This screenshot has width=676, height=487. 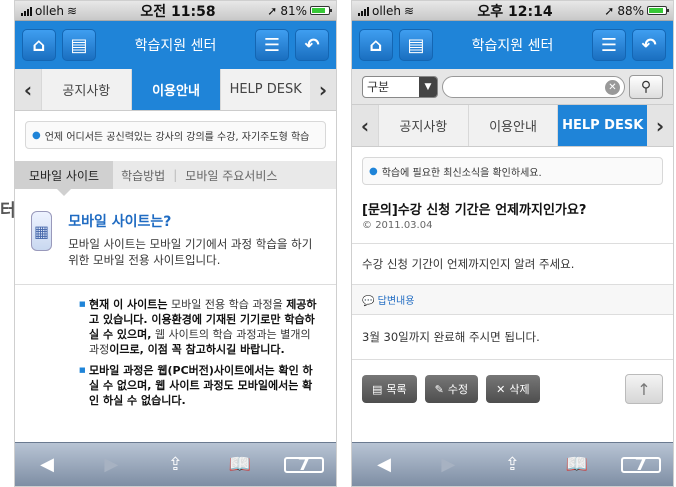 I want to click on battery-text: 88%, so click(x=630, y=10).